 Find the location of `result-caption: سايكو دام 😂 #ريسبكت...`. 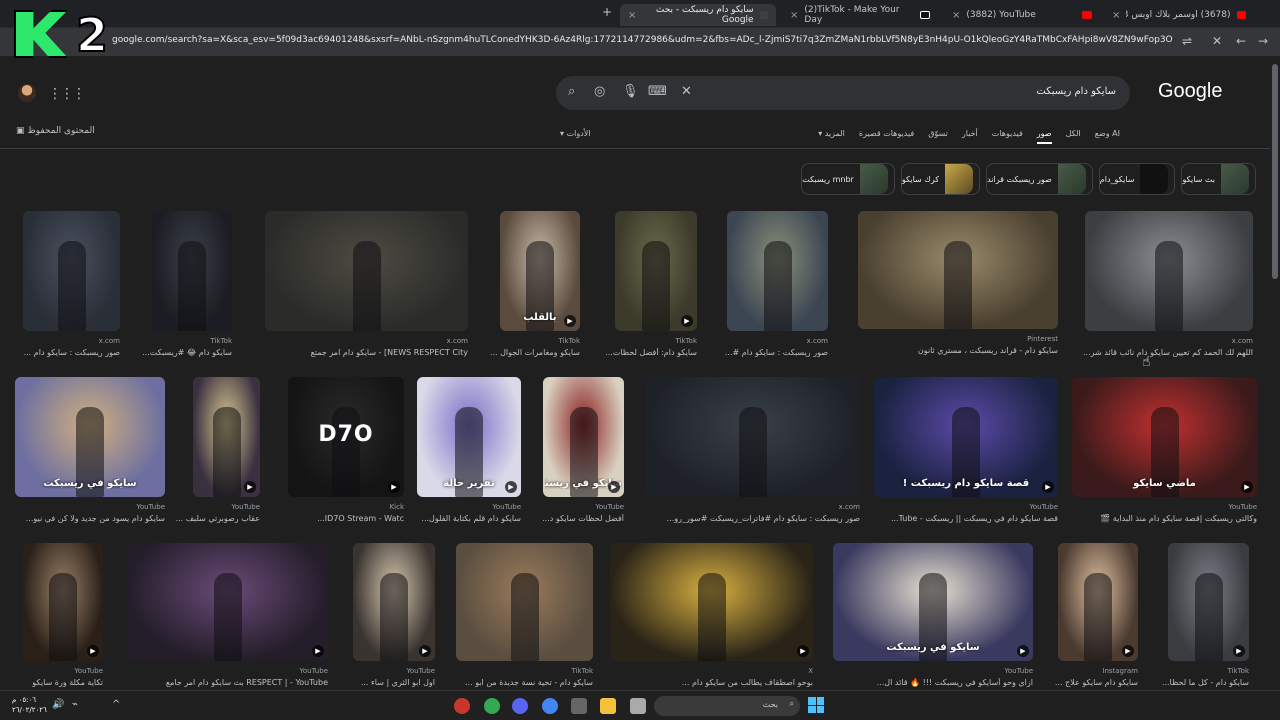

result-caption: سايكو دام 😂 #ريسبكت... is located at coordinates (182, 352).